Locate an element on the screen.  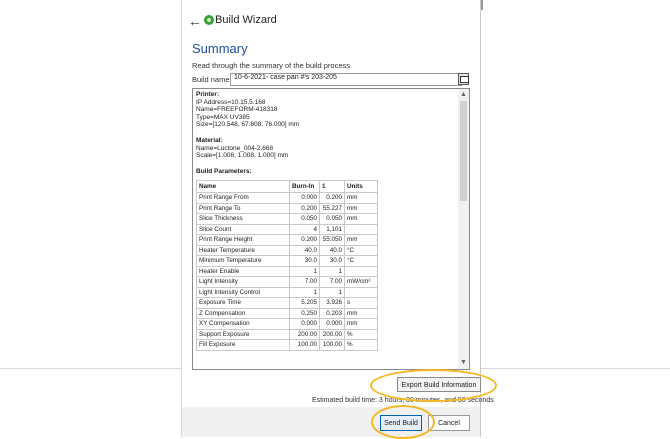
header-burn-in: Burn-In is located at coordinates (304, 187).